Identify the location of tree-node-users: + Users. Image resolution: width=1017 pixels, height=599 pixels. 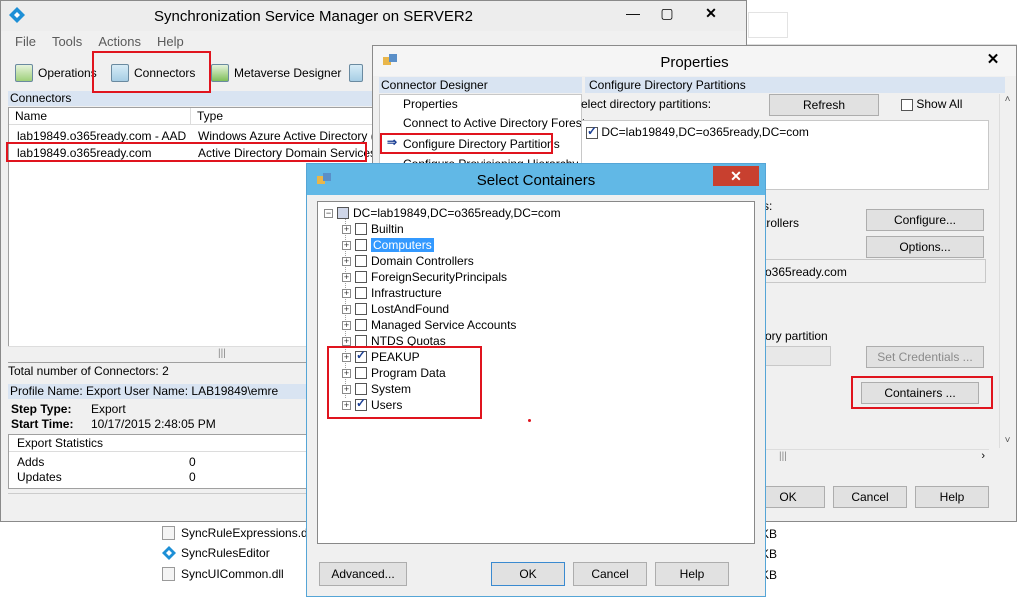
(372, 404).